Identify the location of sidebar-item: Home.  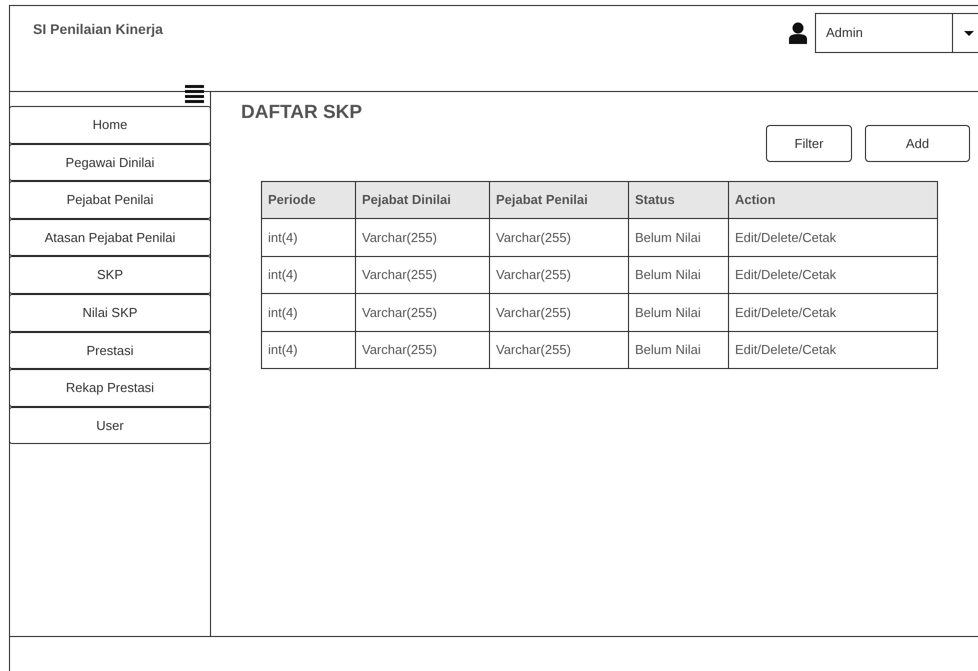
(110, 125).